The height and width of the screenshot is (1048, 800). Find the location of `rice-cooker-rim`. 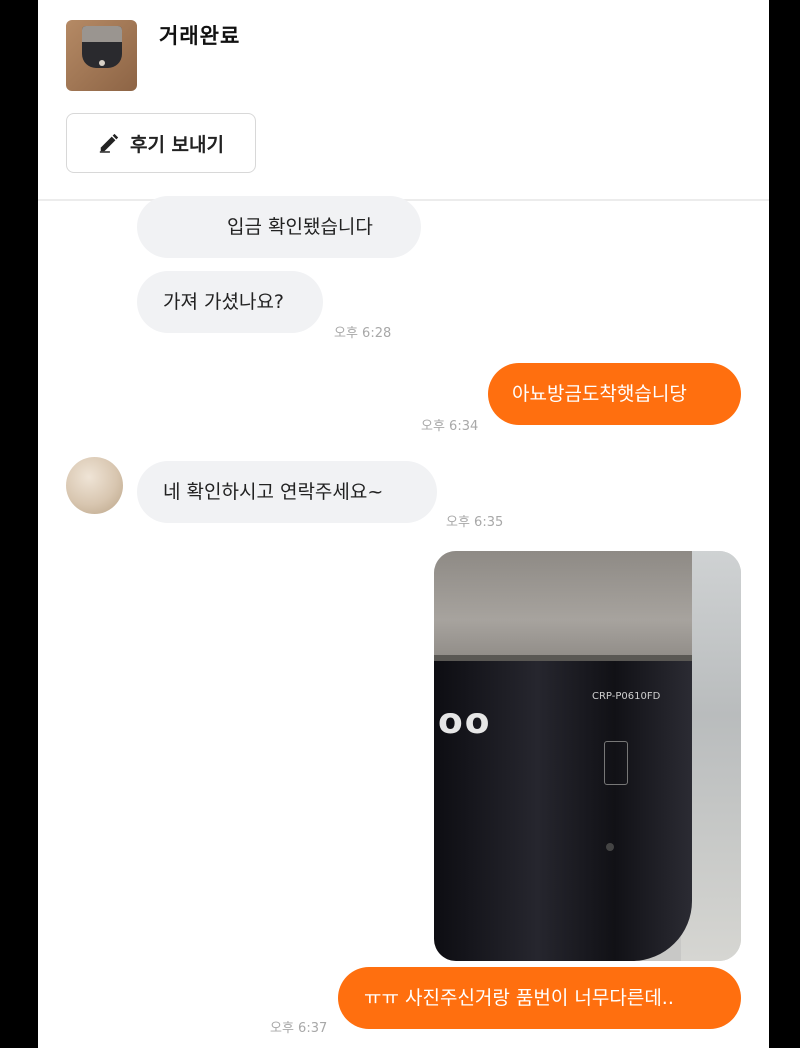

rice-cooker-rim is located at coordinates (563, 658).